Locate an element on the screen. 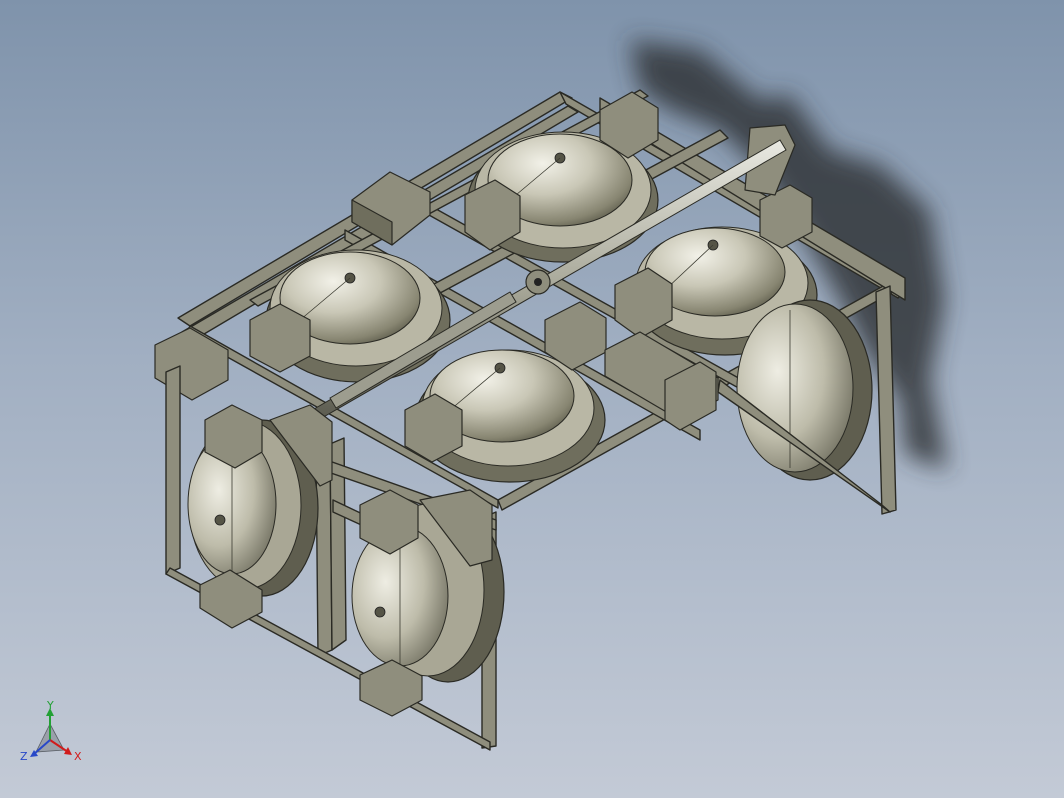  triad-x-label: X is located at coordinates (78, 756).